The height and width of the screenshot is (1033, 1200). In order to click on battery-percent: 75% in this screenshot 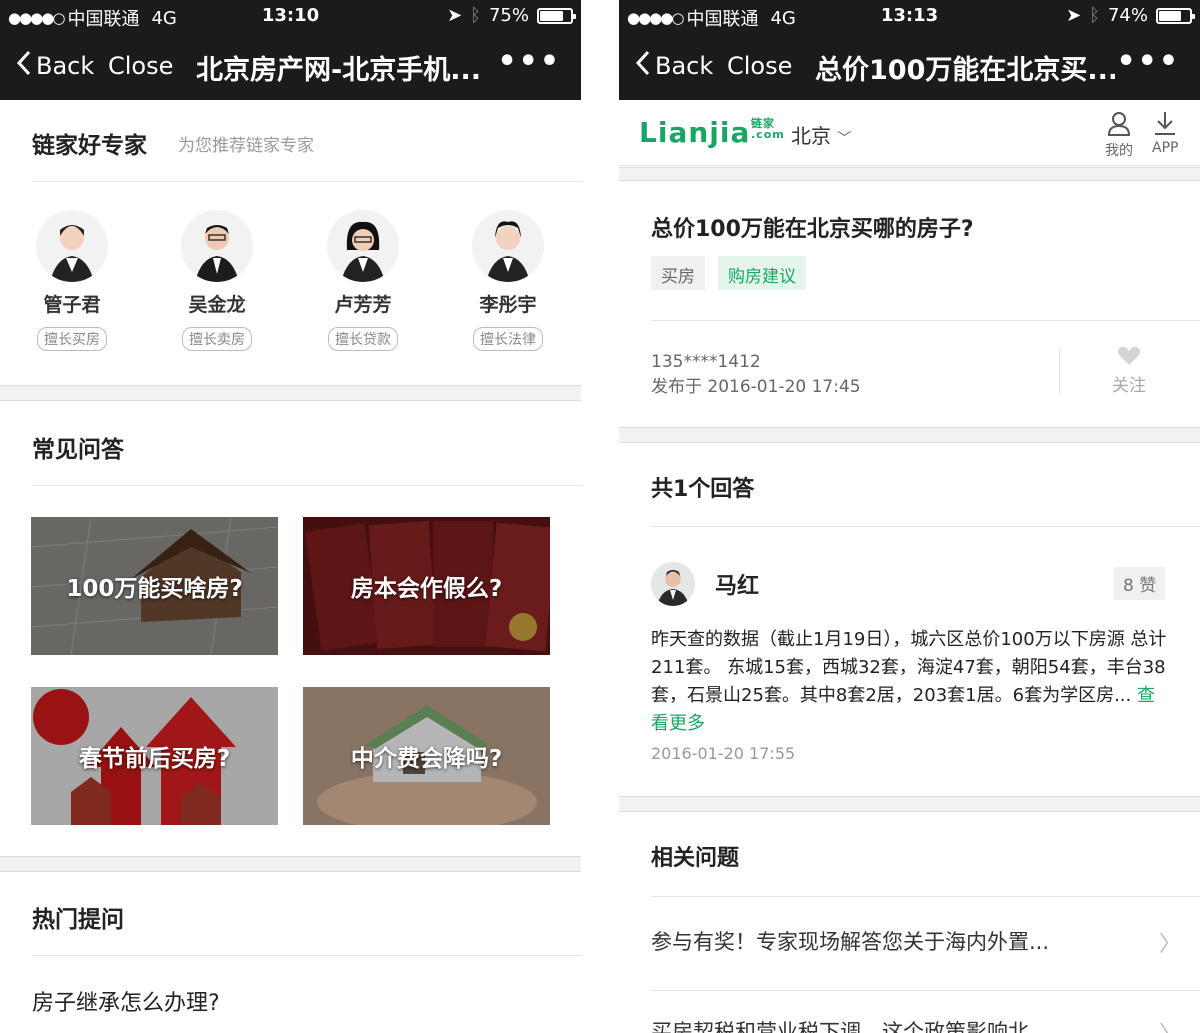, I will do `click(508, 15)`.